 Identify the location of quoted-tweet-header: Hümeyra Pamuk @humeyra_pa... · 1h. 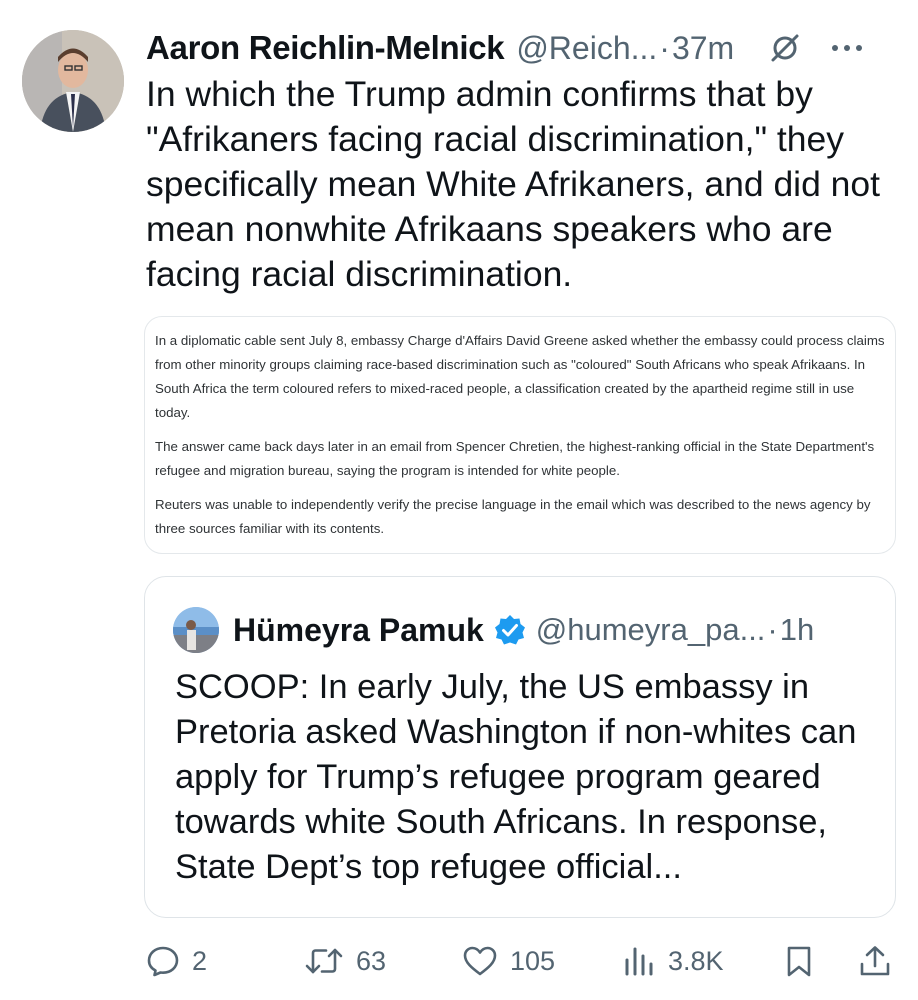
(523, 630).